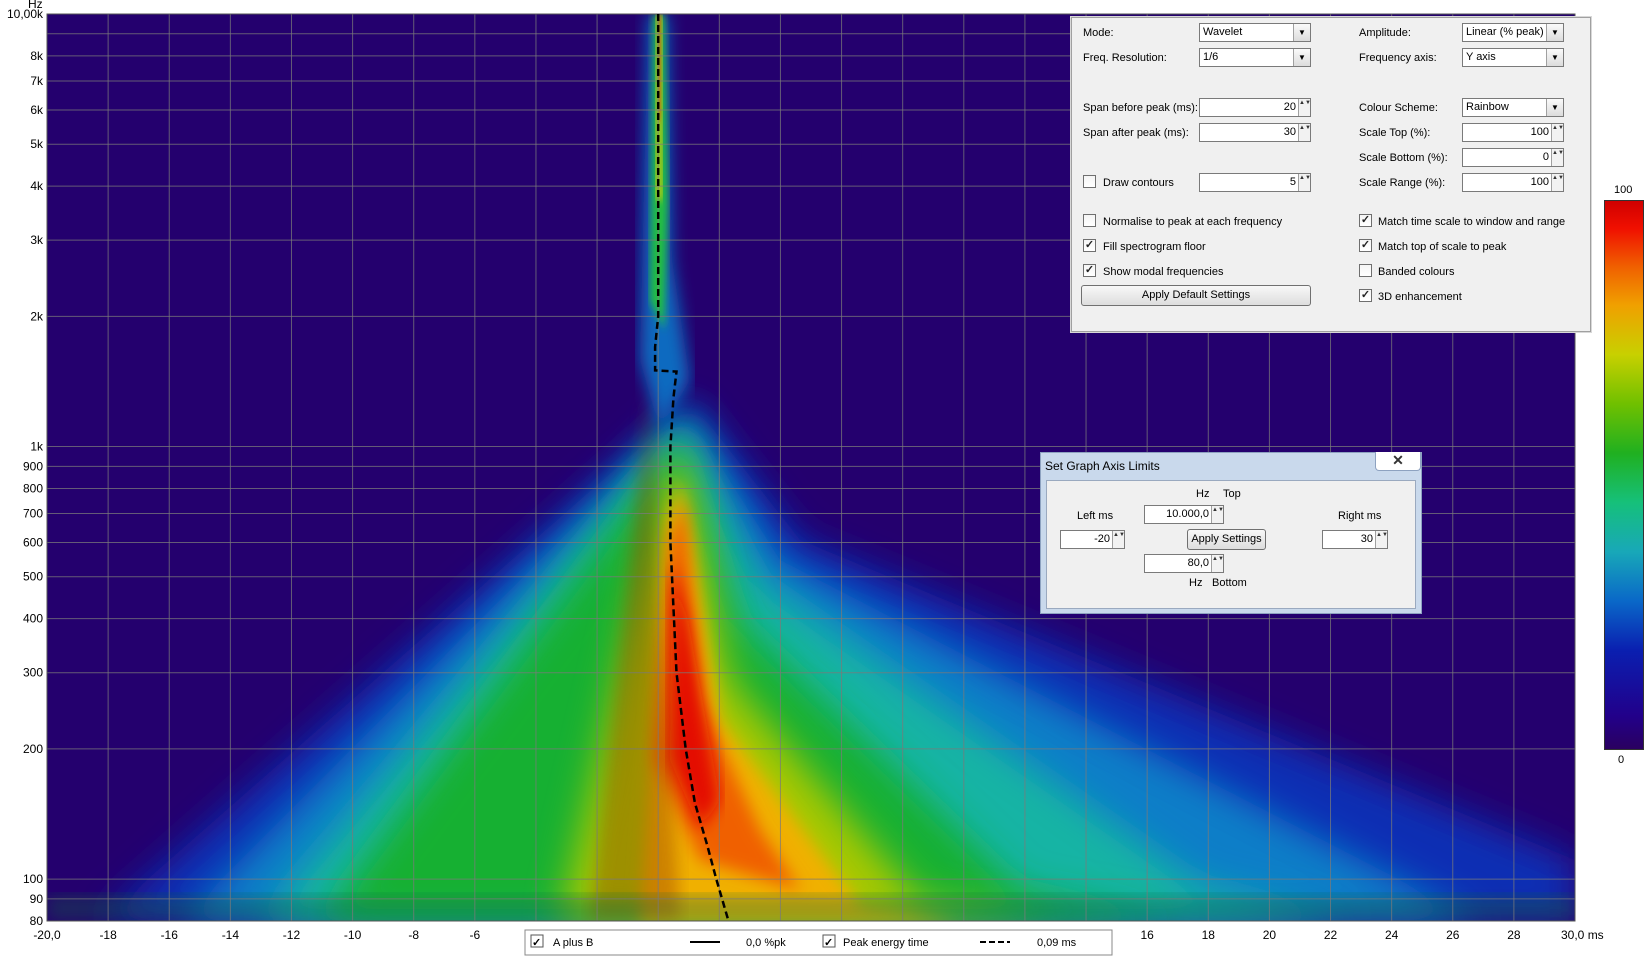 This screenshot has height=965, width=1649. What do you see at coordinates (1223, 32) in the screenshot?
I see `mode-value: Wavelet` at bounding box center [1223, 32].